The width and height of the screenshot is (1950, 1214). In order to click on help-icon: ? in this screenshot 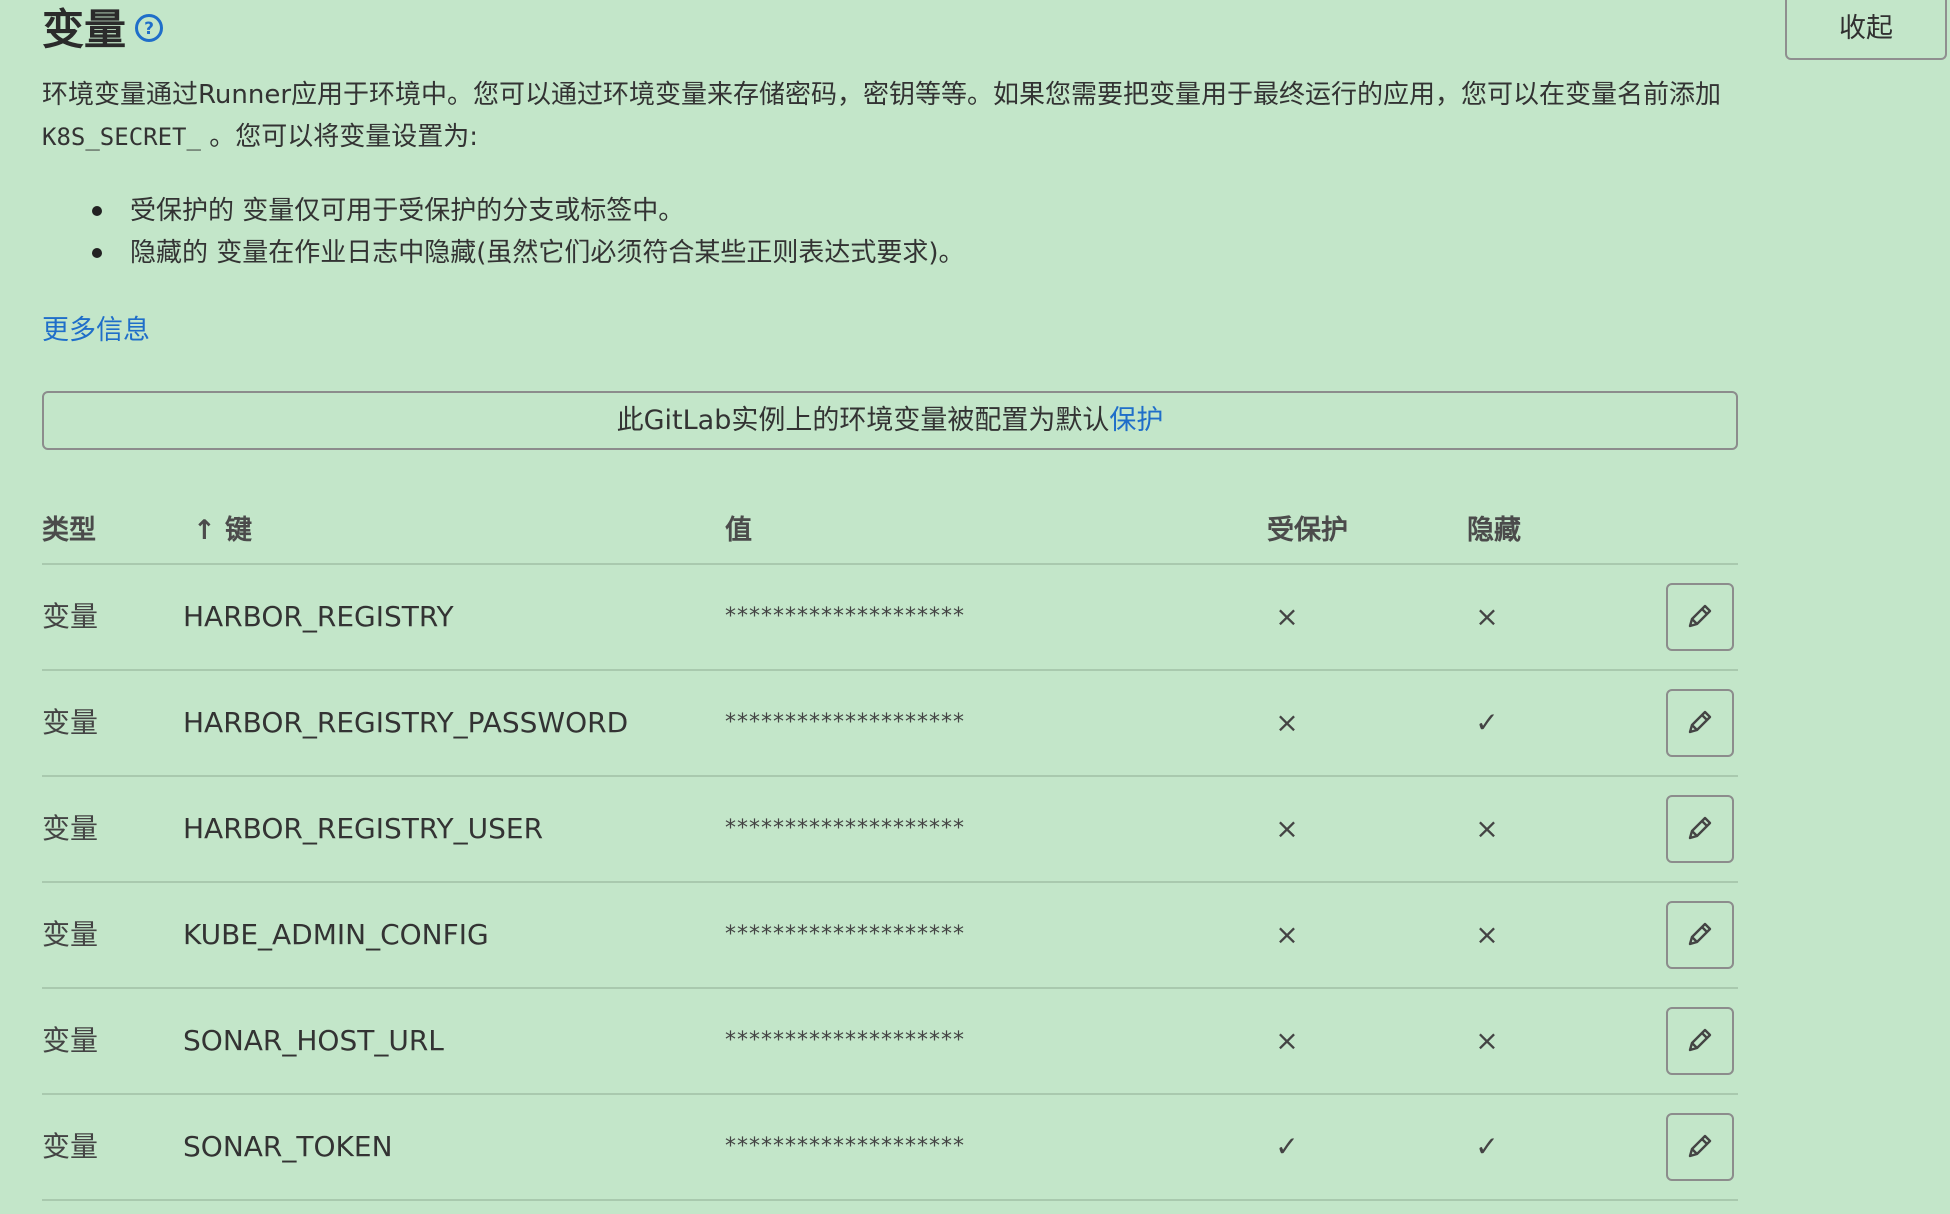, I will do `click(149, 28)`.